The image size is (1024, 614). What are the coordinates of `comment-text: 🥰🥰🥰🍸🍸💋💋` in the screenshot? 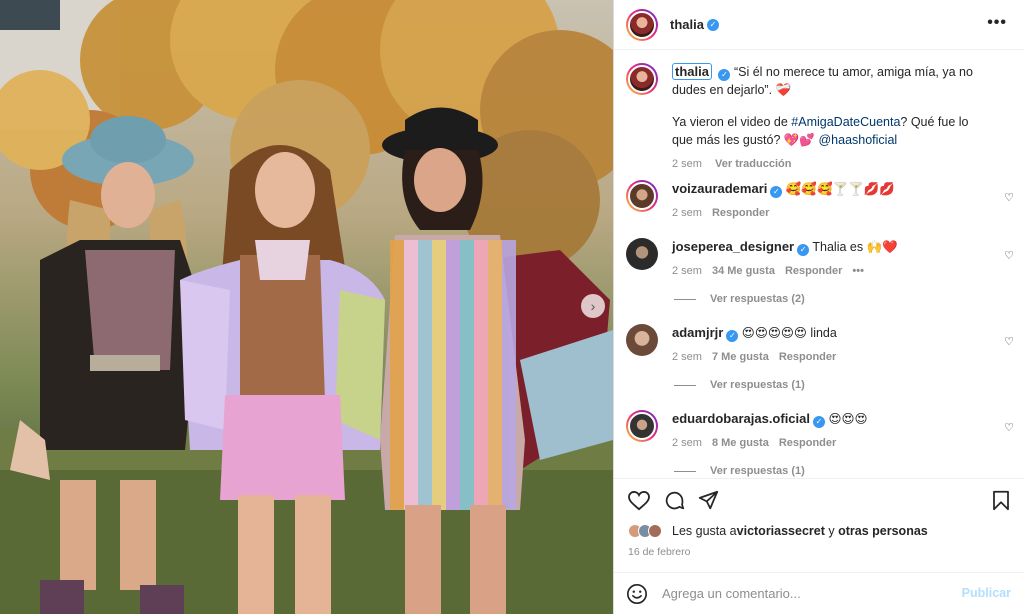 It's located at (840, 189).